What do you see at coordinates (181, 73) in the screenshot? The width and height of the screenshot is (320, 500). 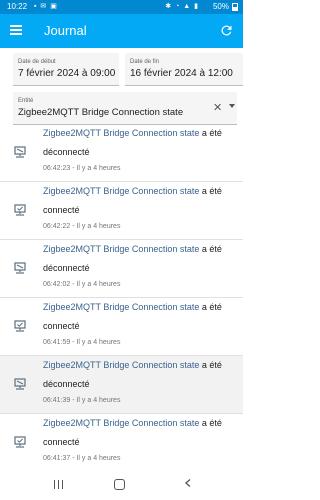 I see `end-date-value: 16 février 2024 à 12:00` at bounding box center [181, 73].